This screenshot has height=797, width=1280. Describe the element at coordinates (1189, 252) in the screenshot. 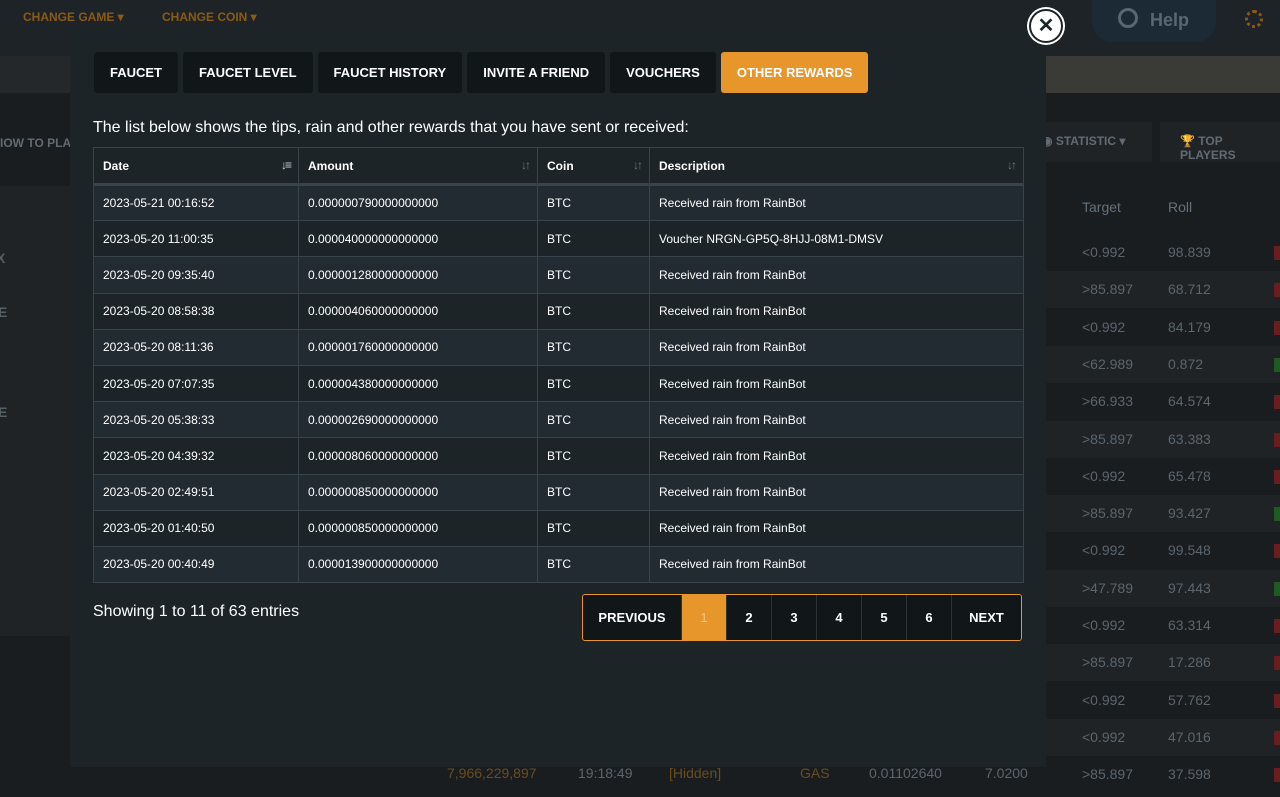

I see `bg-roll: 98.839` at that location.